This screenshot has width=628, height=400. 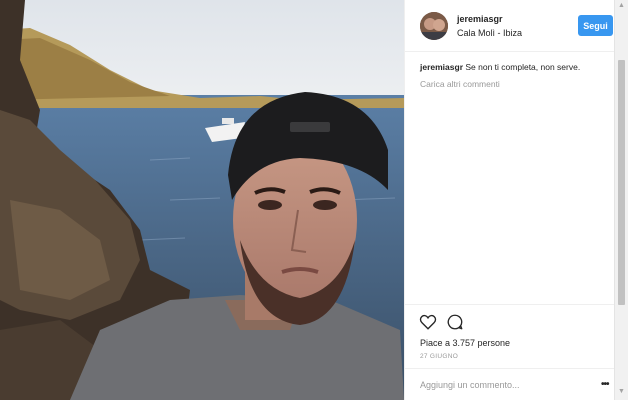 What do you see at coordinates (510, 26) in the screenshot?
I see `post-header: jeremiasgr Cala Molì - Ibiza Segui` at bounding box center [510, 26].